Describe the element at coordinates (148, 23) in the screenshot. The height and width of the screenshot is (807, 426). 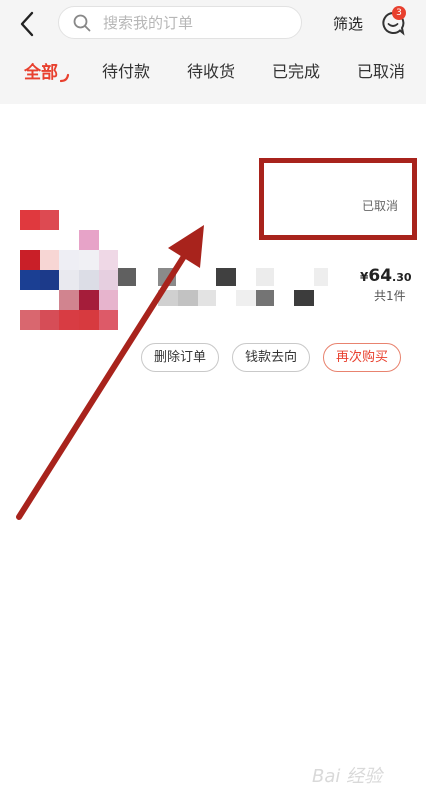
I see `search-placeholder: 搜索我的订单` at that location.